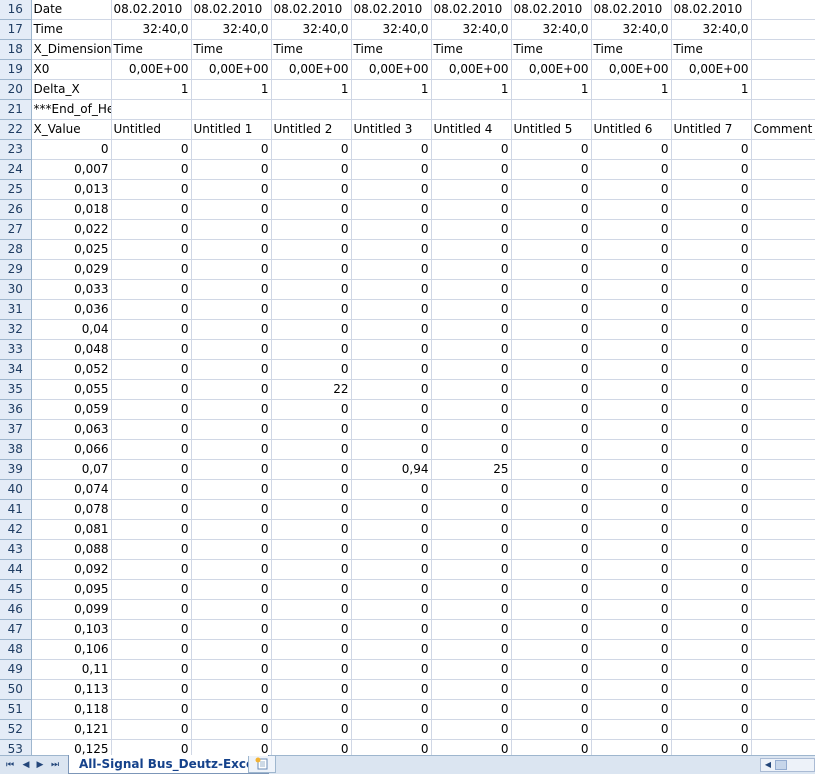 This screenshot has width=815, height=775. Describe the element at coordinates (16, 649) in the screenshot. I see `row-number: 48` at that location.